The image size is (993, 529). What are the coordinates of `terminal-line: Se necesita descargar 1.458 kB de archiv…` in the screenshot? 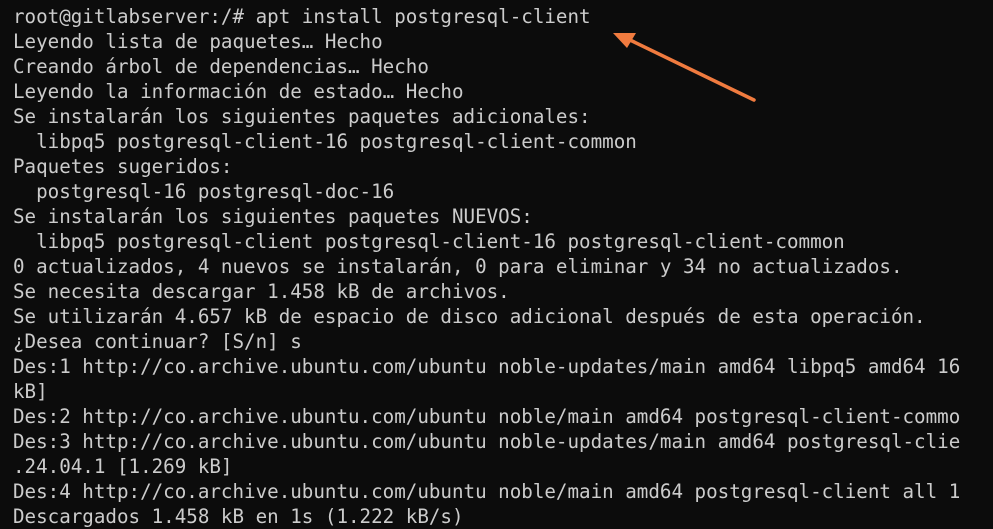 It's located at (261, 291).